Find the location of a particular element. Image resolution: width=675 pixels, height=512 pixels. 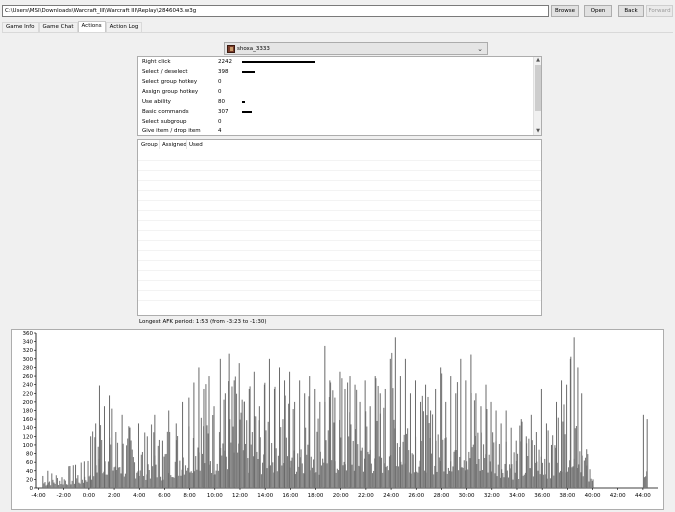

open-button: Open is located at coordinates (598, 11).